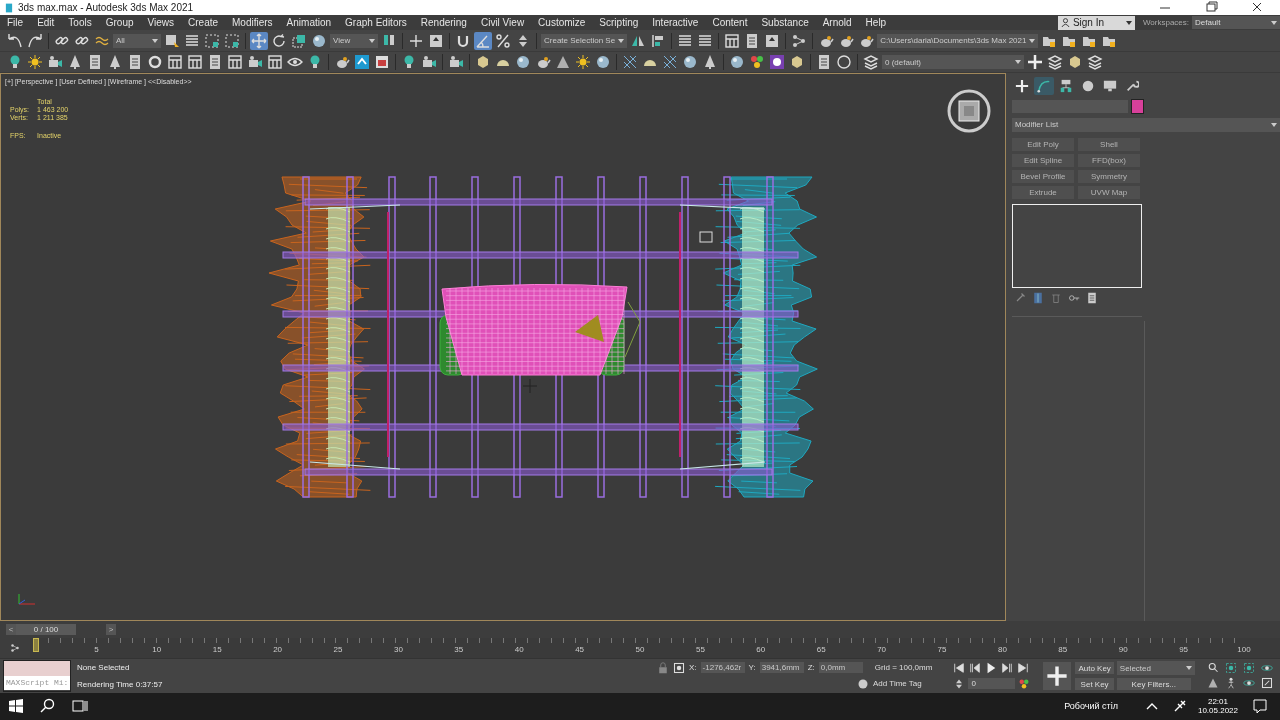 Image resolution: width=1280 pixels, height=720 pixels. I want to click on desktop-toolbar: Робочий стіл, so click(1091, 706).